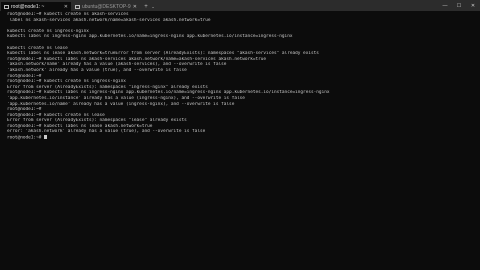 The image size is (480, 270). I want to click on tab-root-node1: root@node1: ~ ✕, so click(36, 6).